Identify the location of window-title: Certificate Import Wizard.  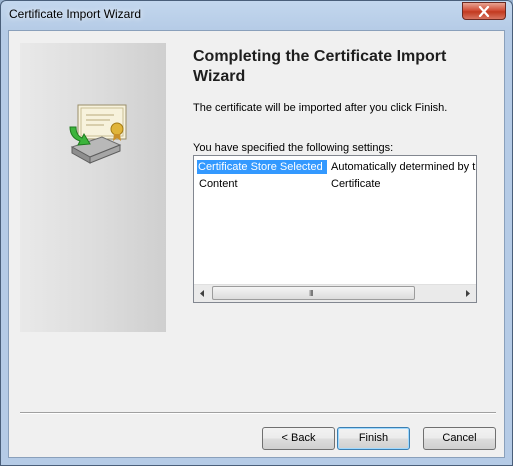
(75, 14).